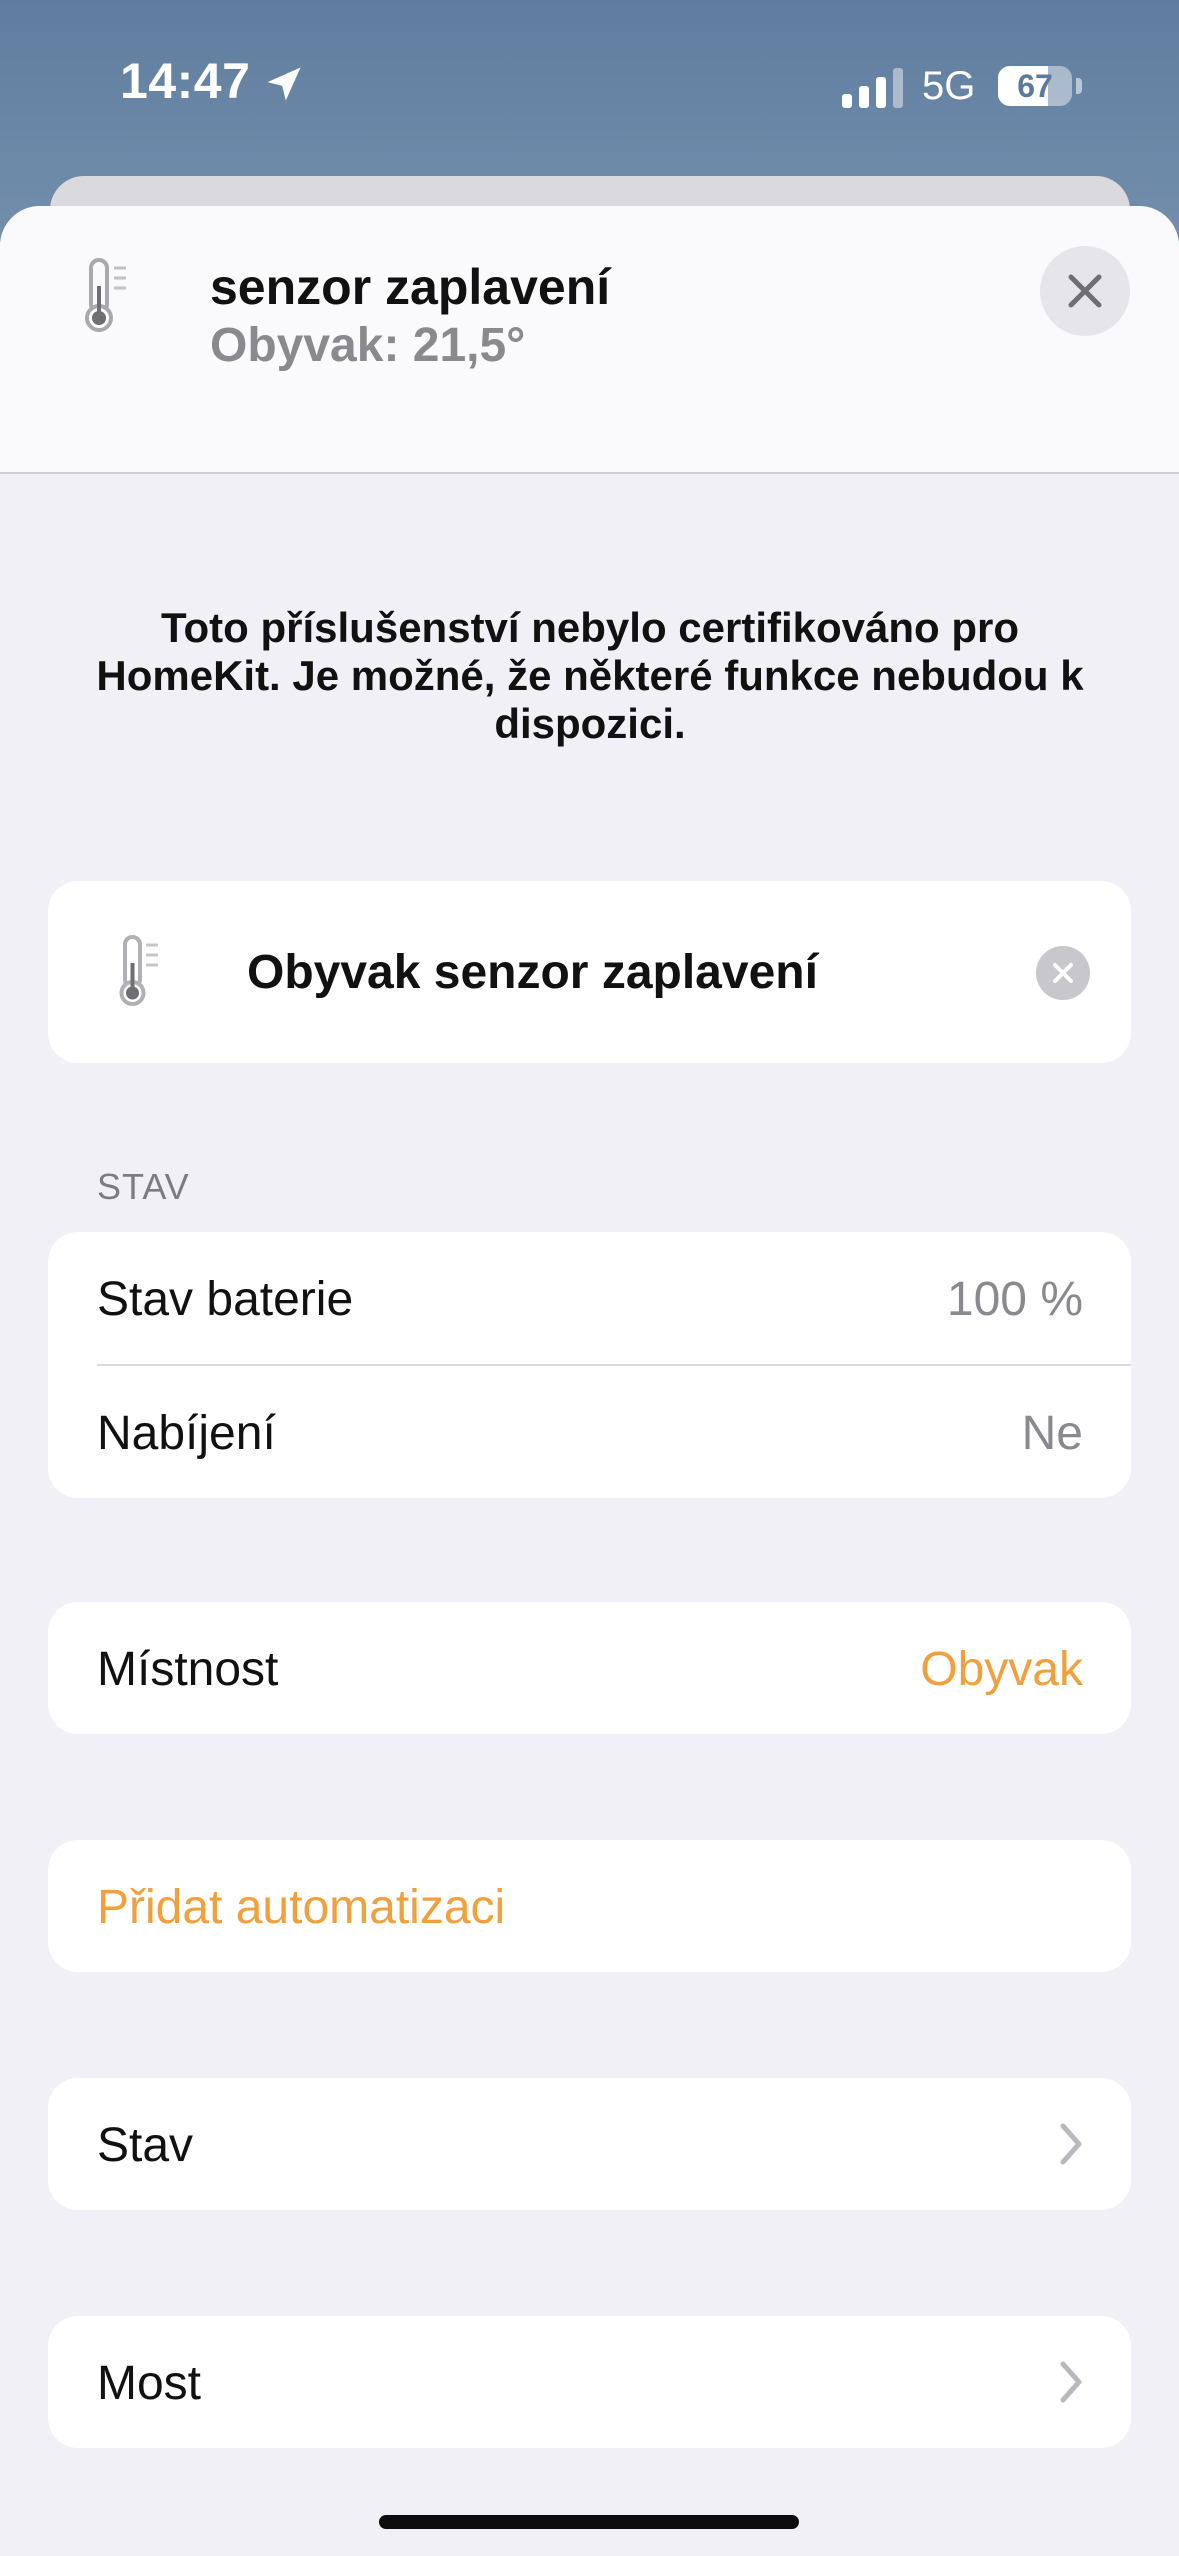 This screenshot has height=2556, width=1179. I want to click on add-automation-label: Přidat automatizaci, so click(301, 1907).